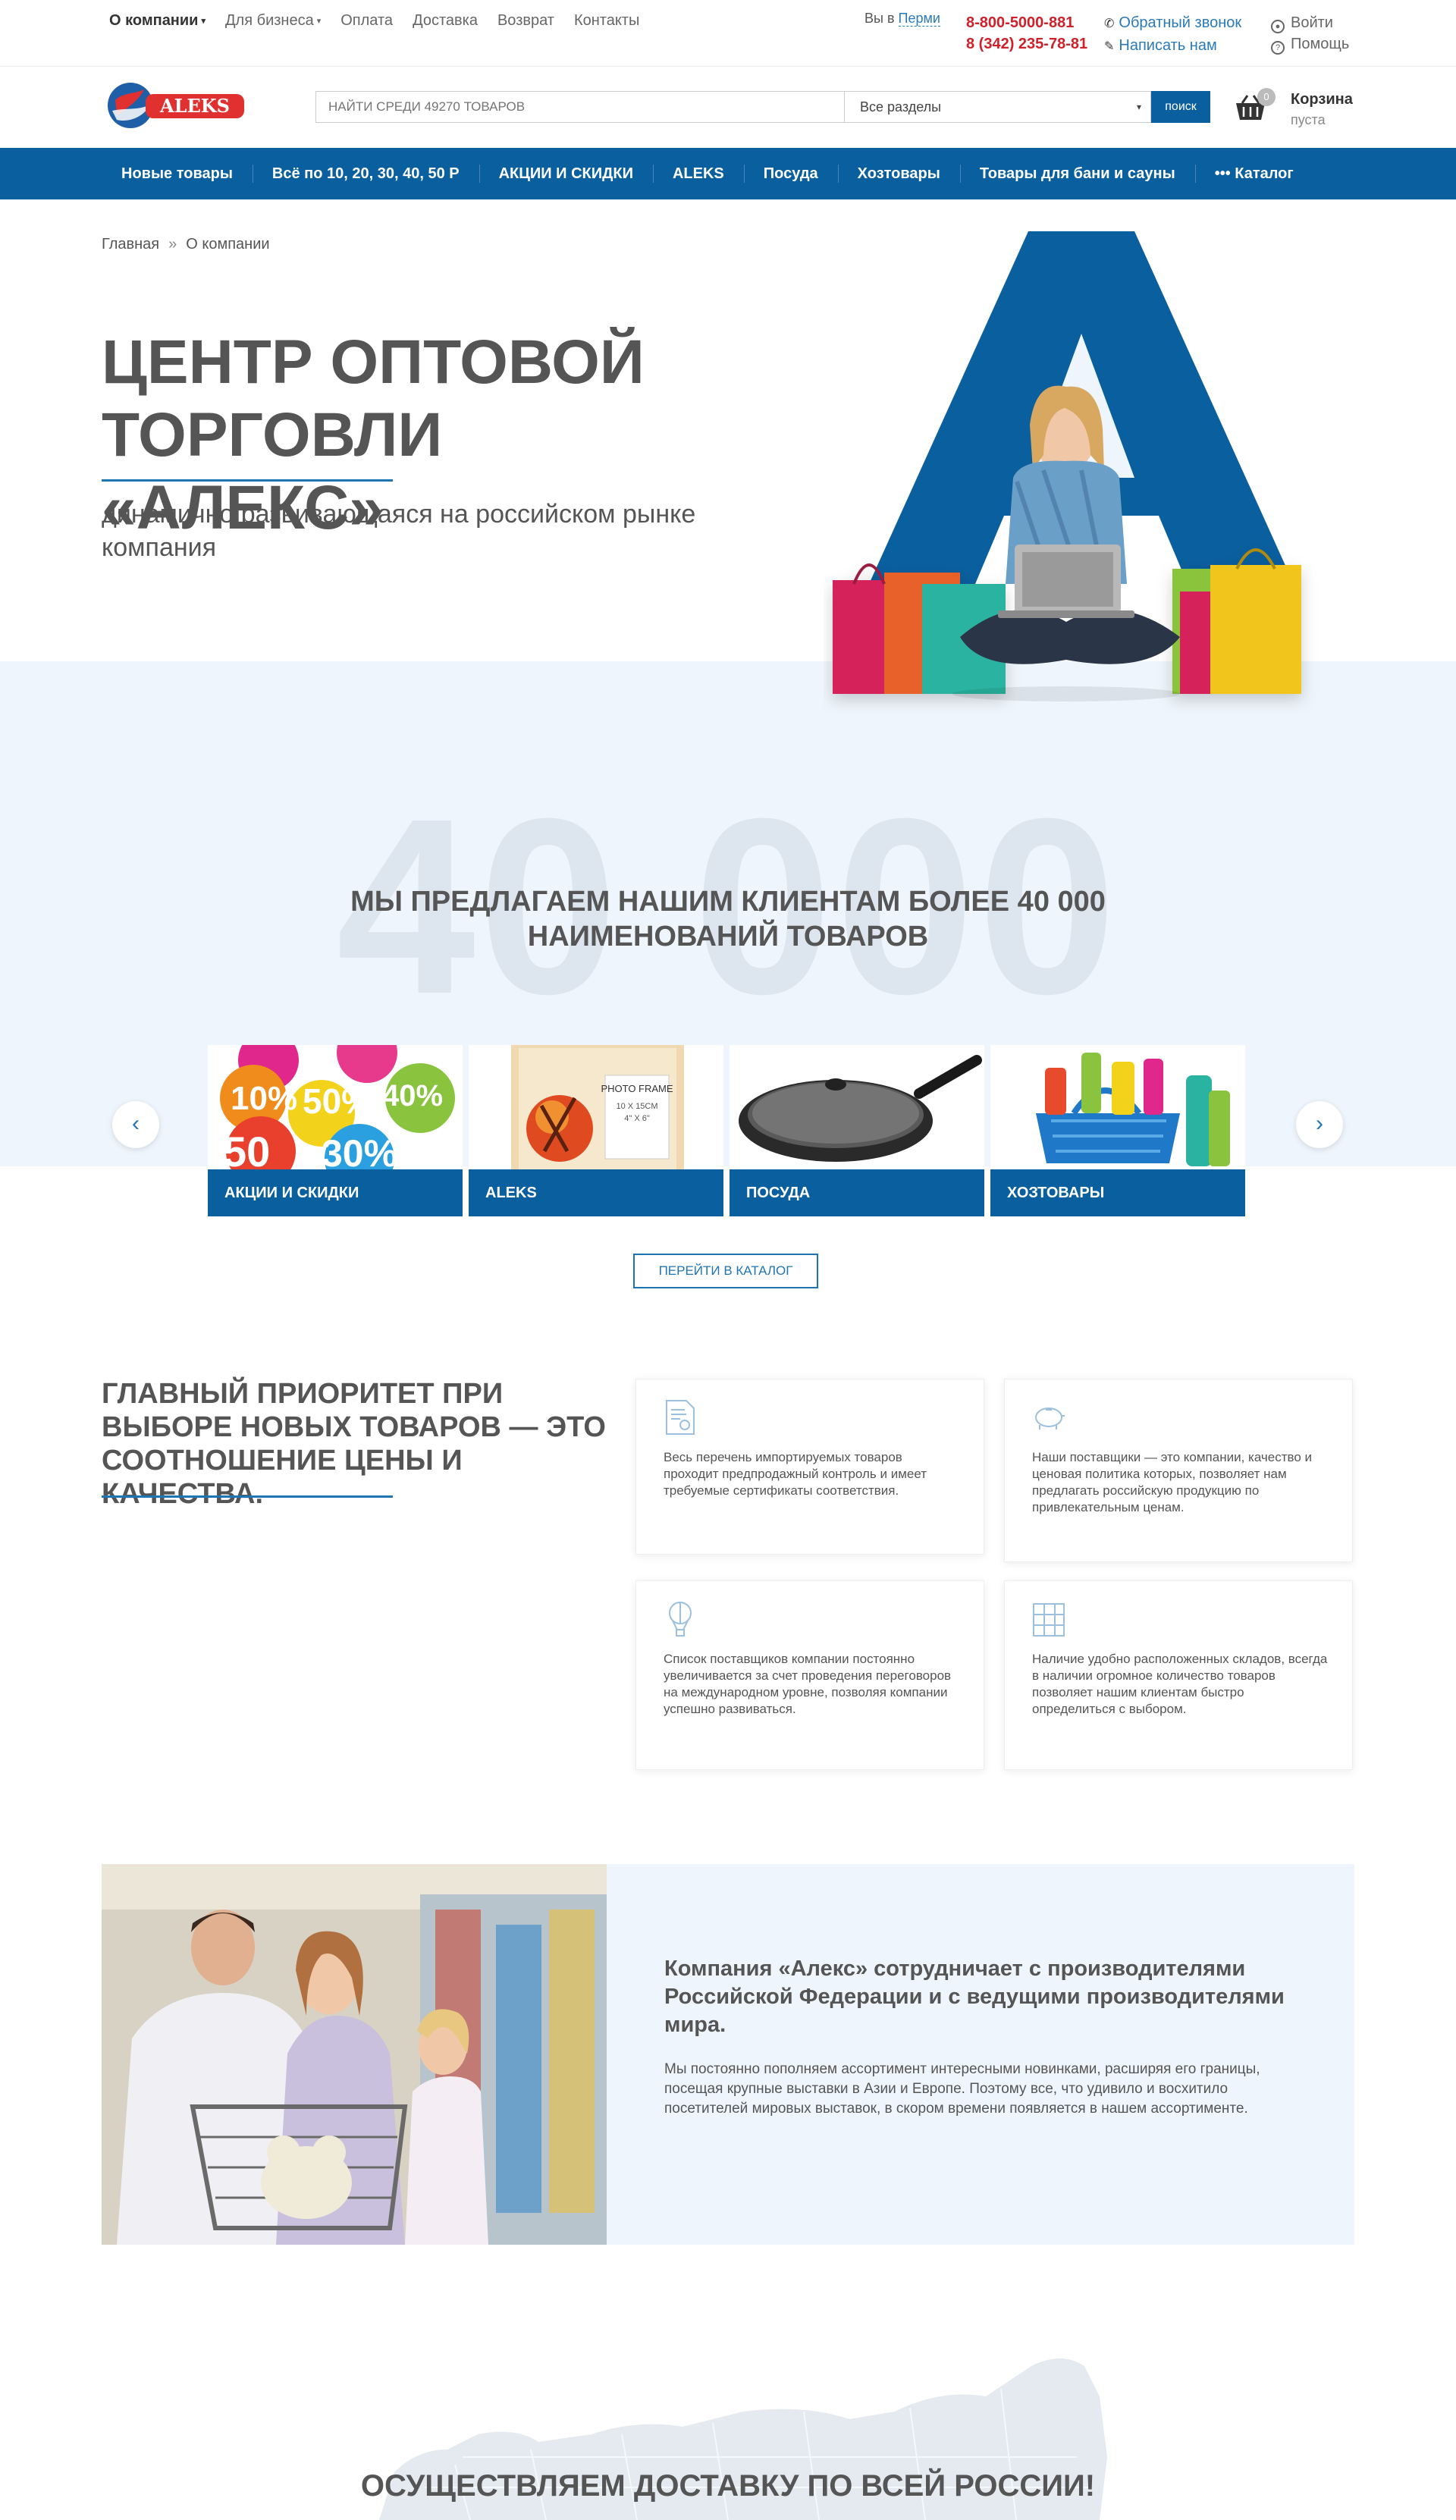 The image size is (1456, 2520). What do you see at coordinates (857, 1107) in the screenshot?
I see `frying-pan-image` at bounding box center [857, 1107].